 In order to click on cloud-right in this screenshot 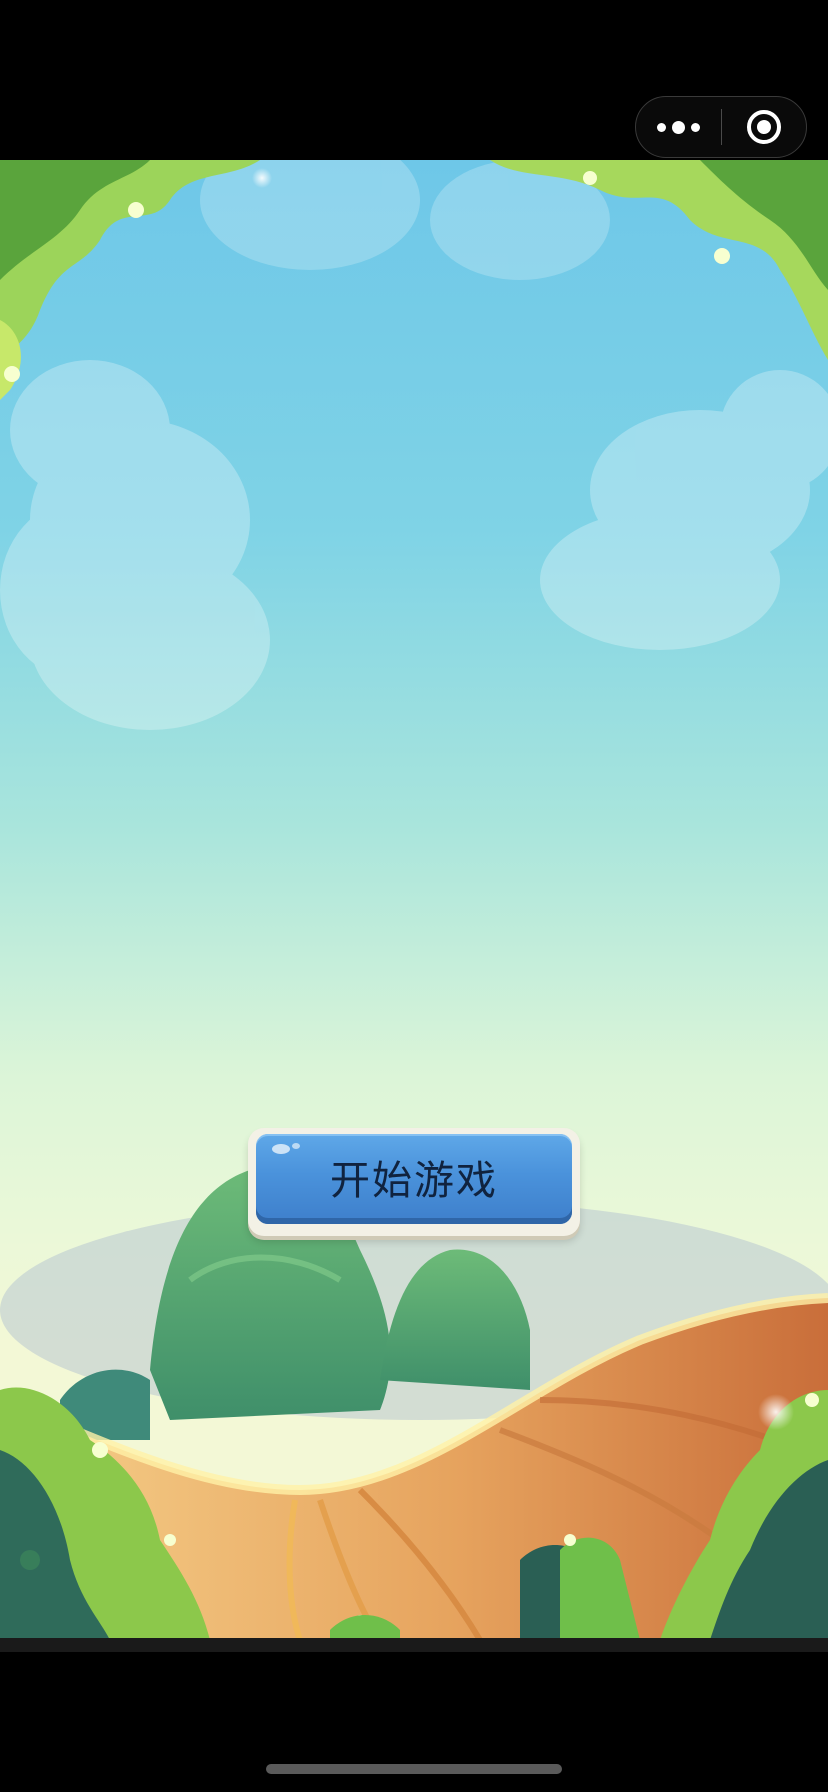, I will do `click(684, 510)`.